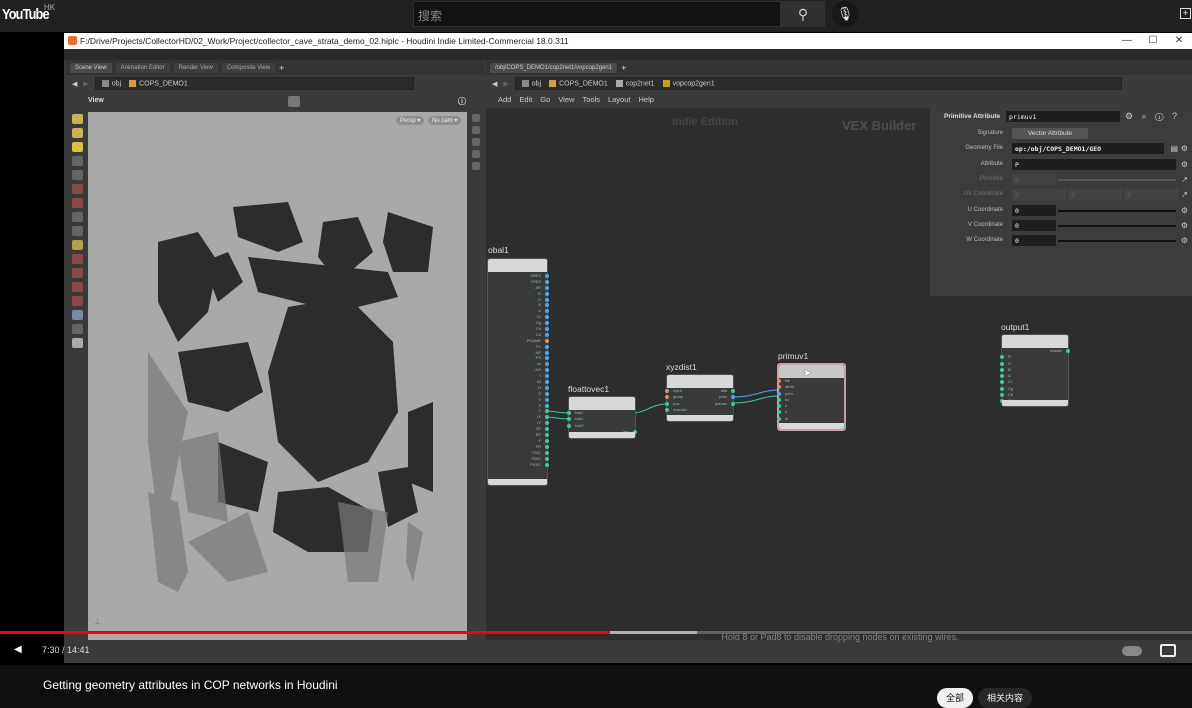 The height and width of the screenshot is (708, 1192). What do you see at coordinates (475, 118) in the screenshot?
I see `display-option-icon` at bounding box center [475, 118].